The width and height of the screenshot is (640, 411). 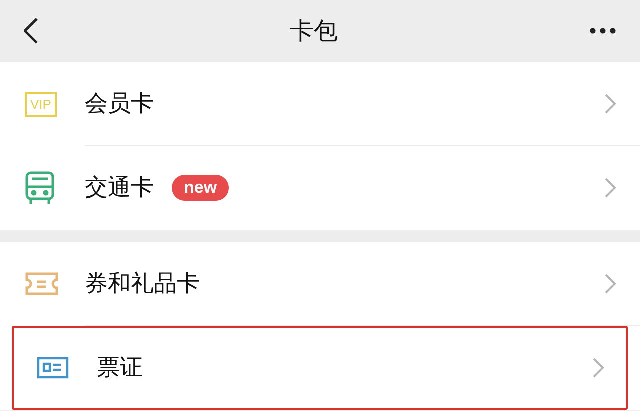 What do you see at coordinates (53, 368) in the screenshot?
I see `id-card-icon` at bounding box center [53, 368].